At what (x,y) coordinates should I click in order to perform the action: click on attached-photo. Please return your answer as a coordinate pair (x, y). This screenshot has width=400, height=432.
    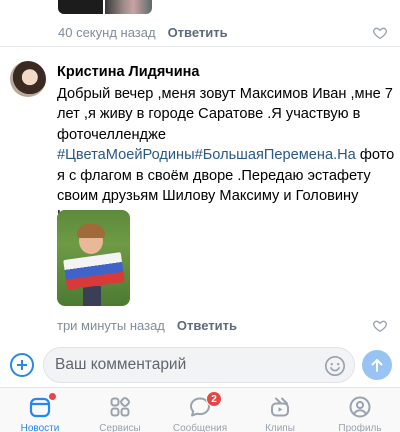
    Looking at the image, I should click on (93, 258).